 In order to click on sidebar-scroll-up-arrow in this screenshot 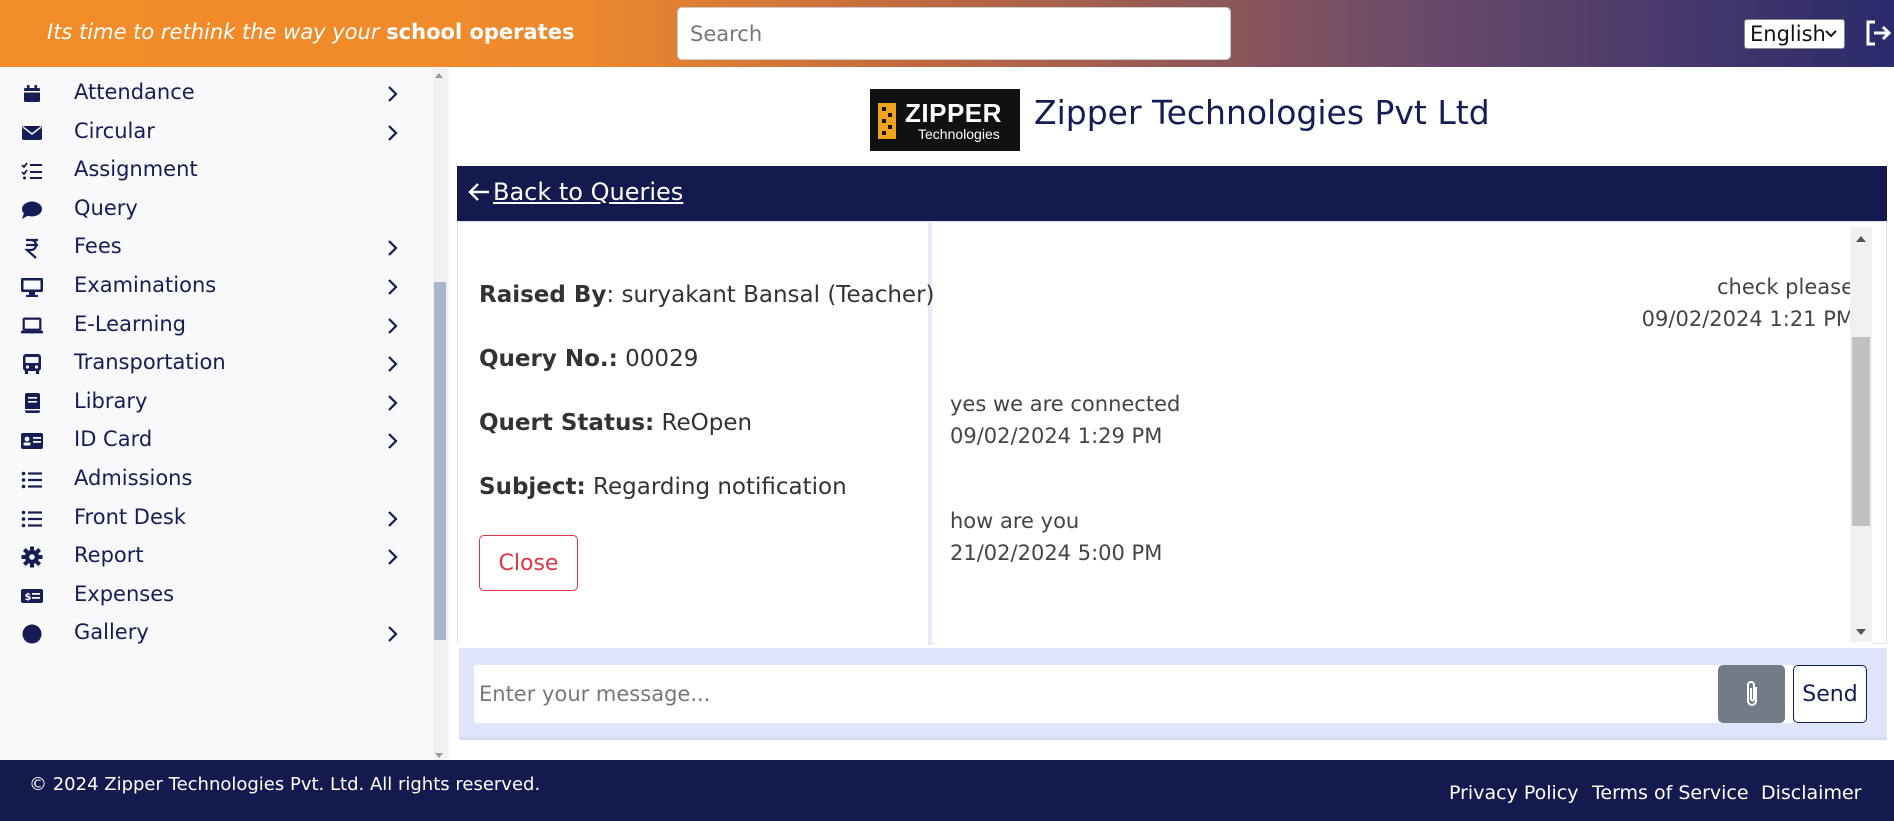, I will do `click(439, 75)`.